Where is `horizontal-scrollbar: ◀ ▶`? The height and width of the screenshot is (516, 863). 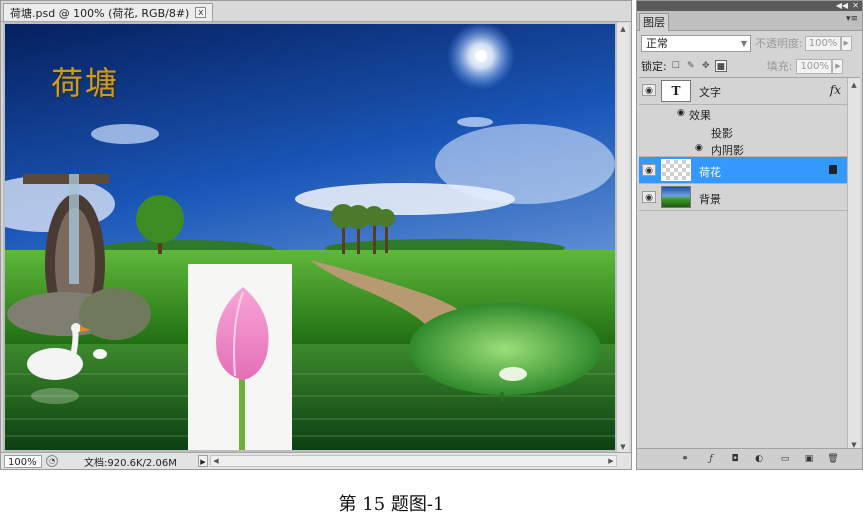 horizontal-scrollbar: ◀ ▶ is located at coordinates (413, 461).